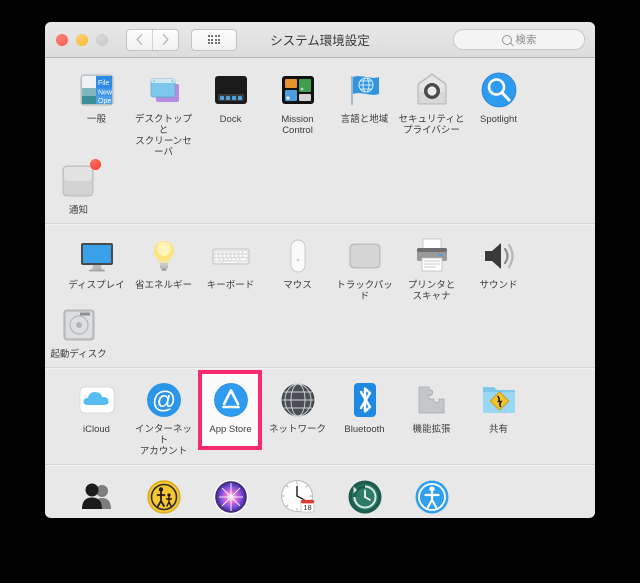 The height and width of the screenshot is (583, 640). I want to click on pref-pane-label: インターネット アカウント, so click(163, 440).